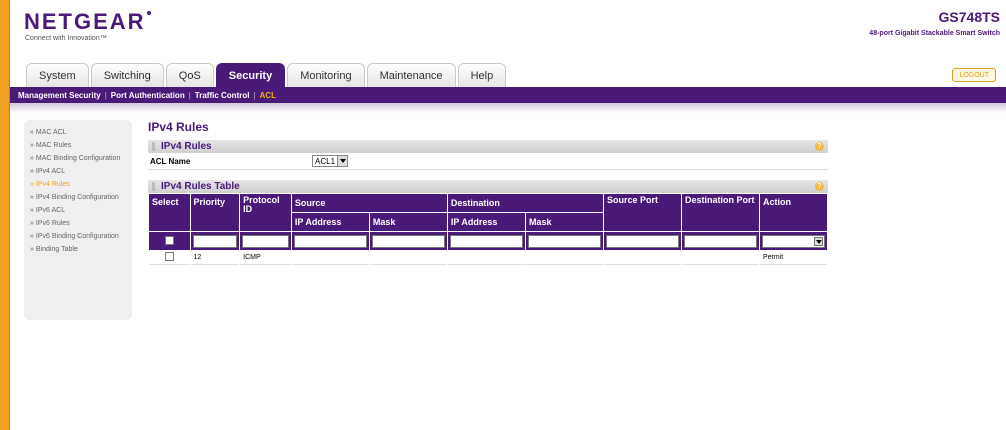 The width and height of the screenshot is (1006, 430). What do you see at coordinates (81, 210) in the screenshot?
I see `sidebar-item-ipv6-acl: » IPv6 ACL` at bounding box center [81, 210].